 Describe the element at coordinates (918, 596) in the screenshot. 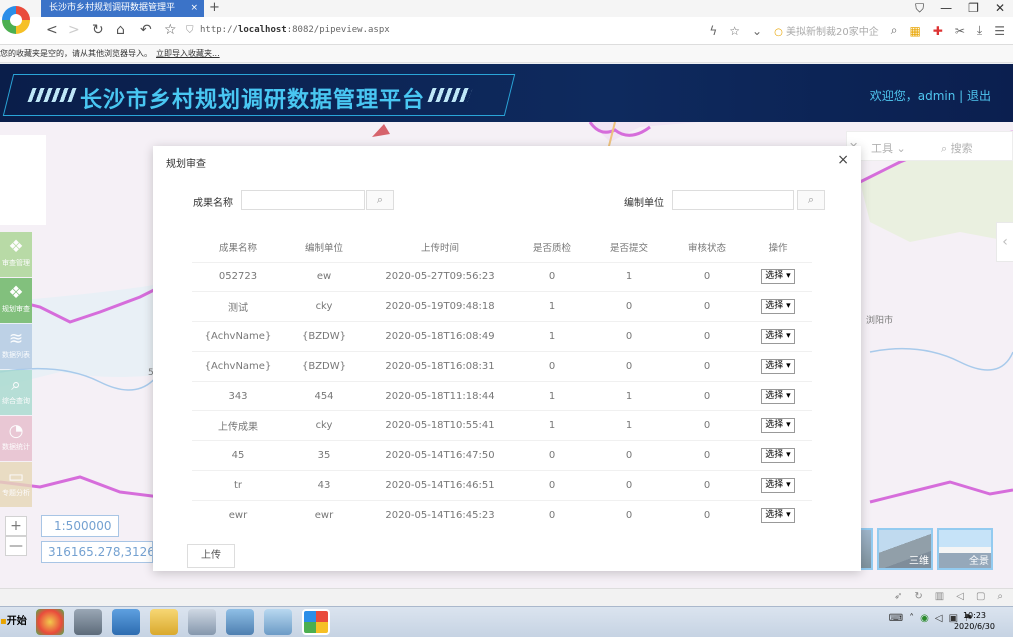

I see `refresh-icon: ↻` at that location.